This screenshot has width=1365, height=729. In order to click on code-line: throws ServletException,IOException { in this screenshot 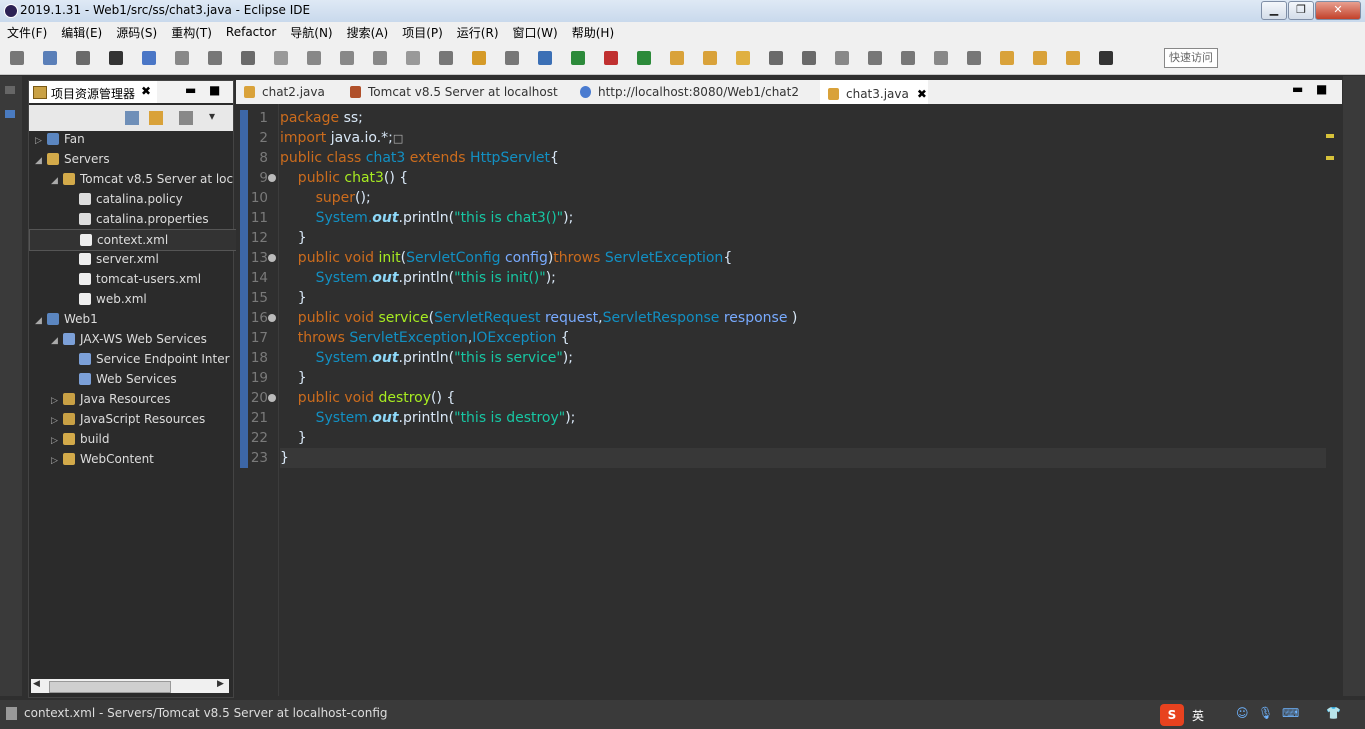, I will do `click(803, 338)`.